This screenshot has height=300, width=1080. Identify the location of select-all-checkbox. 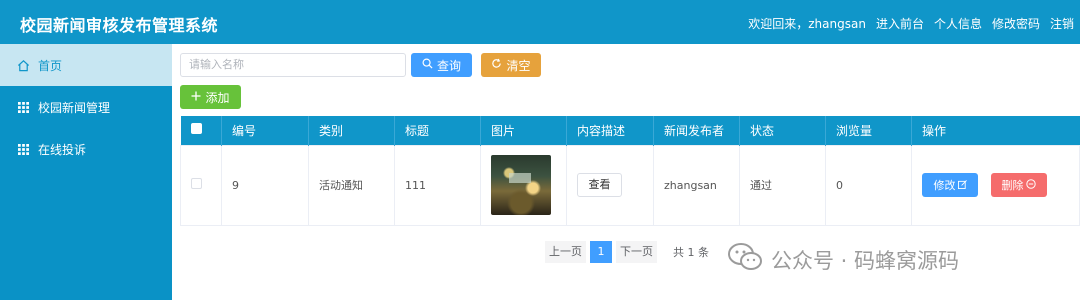
(196, 129).